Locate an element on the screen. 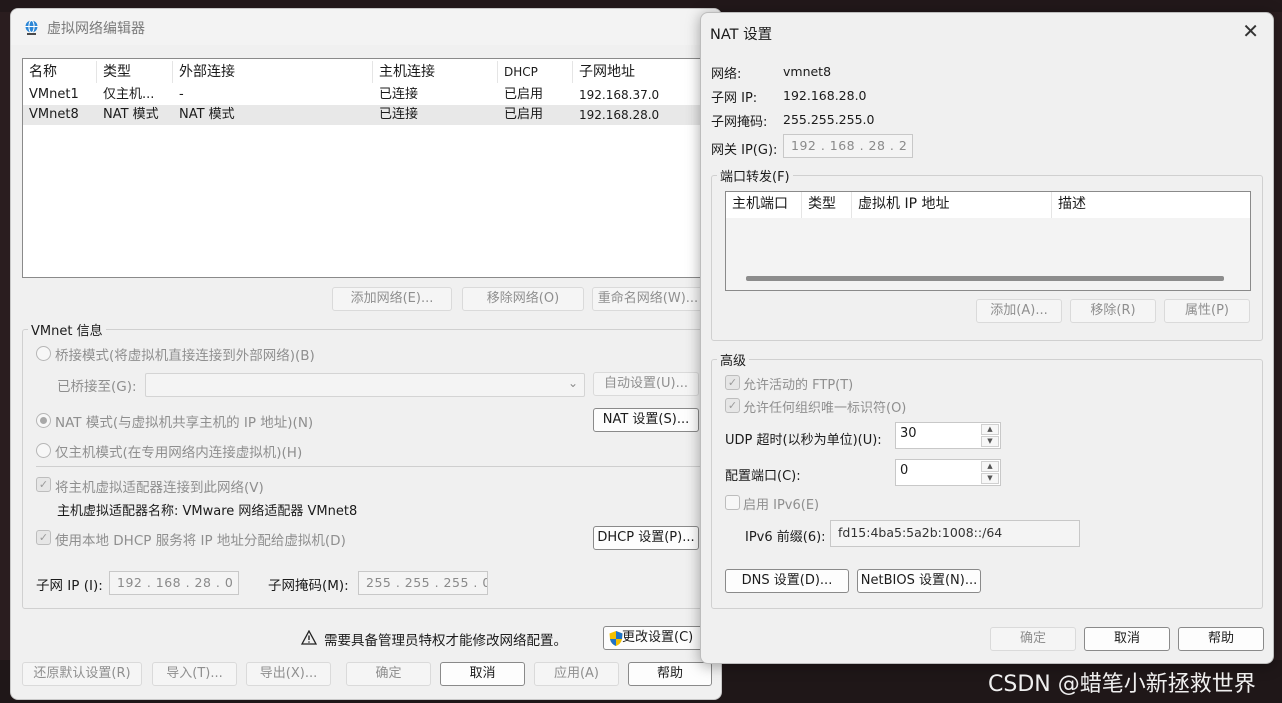 This screenshot has width=1282, height=703. window-title: 虚拟网络编辑器 is located at coordinates (96, 29).